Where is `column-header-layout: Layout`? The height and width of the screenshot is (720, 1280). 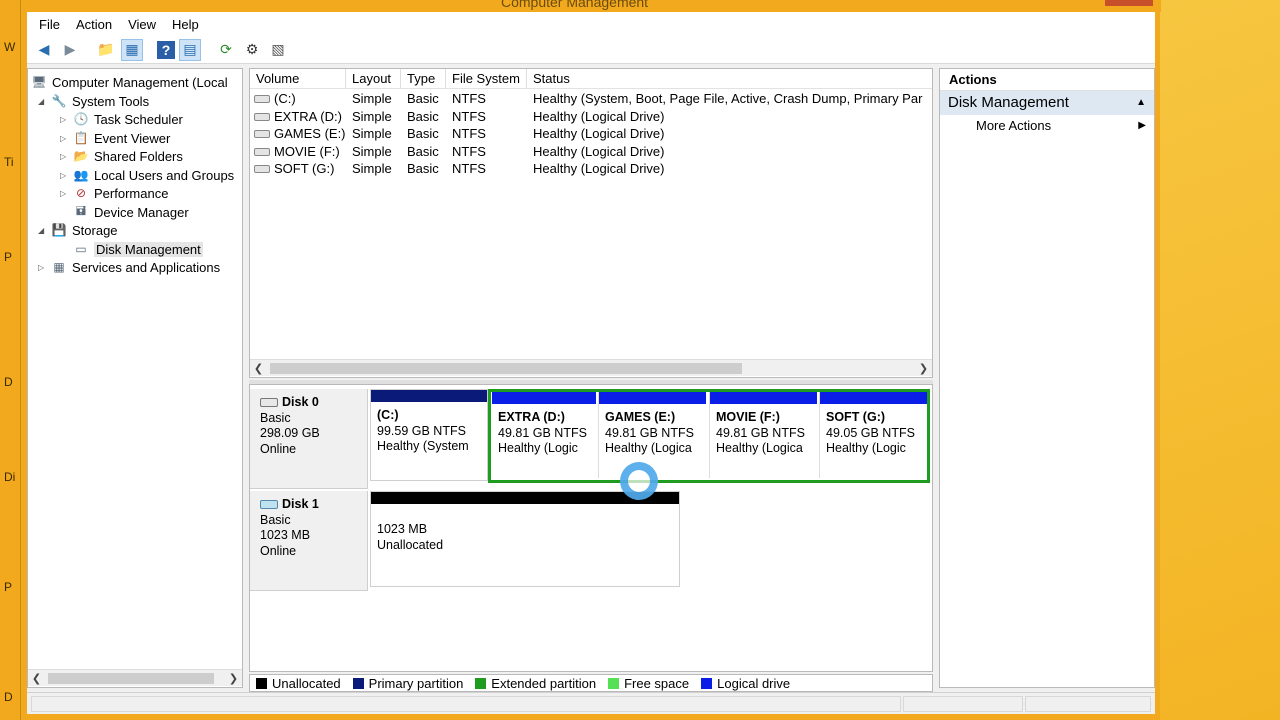
column-header-layout: Layout is located at coordinates (373, 79).